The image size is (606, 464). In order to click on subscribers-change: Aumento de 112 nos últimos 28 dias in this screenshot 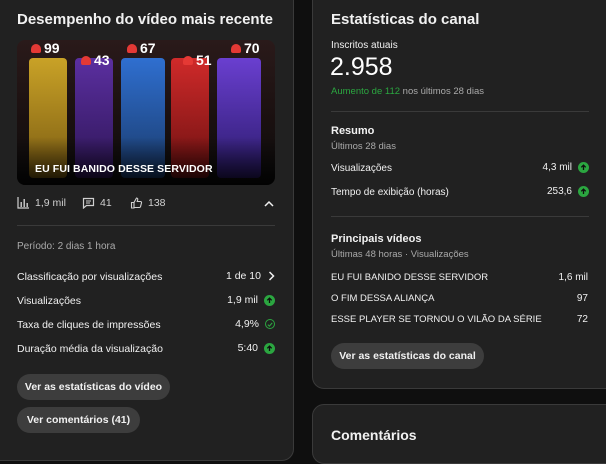, I will do `click(407, 91)`.